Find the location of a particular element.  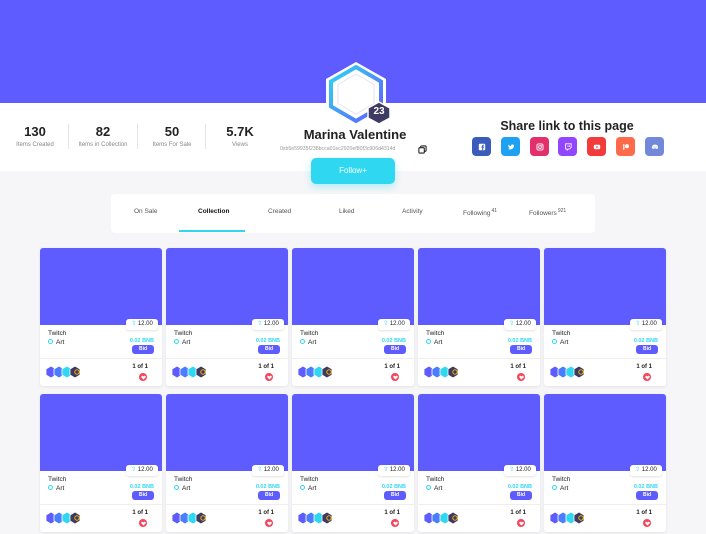

tab-label: Liked is located at coordinates (347, 211).